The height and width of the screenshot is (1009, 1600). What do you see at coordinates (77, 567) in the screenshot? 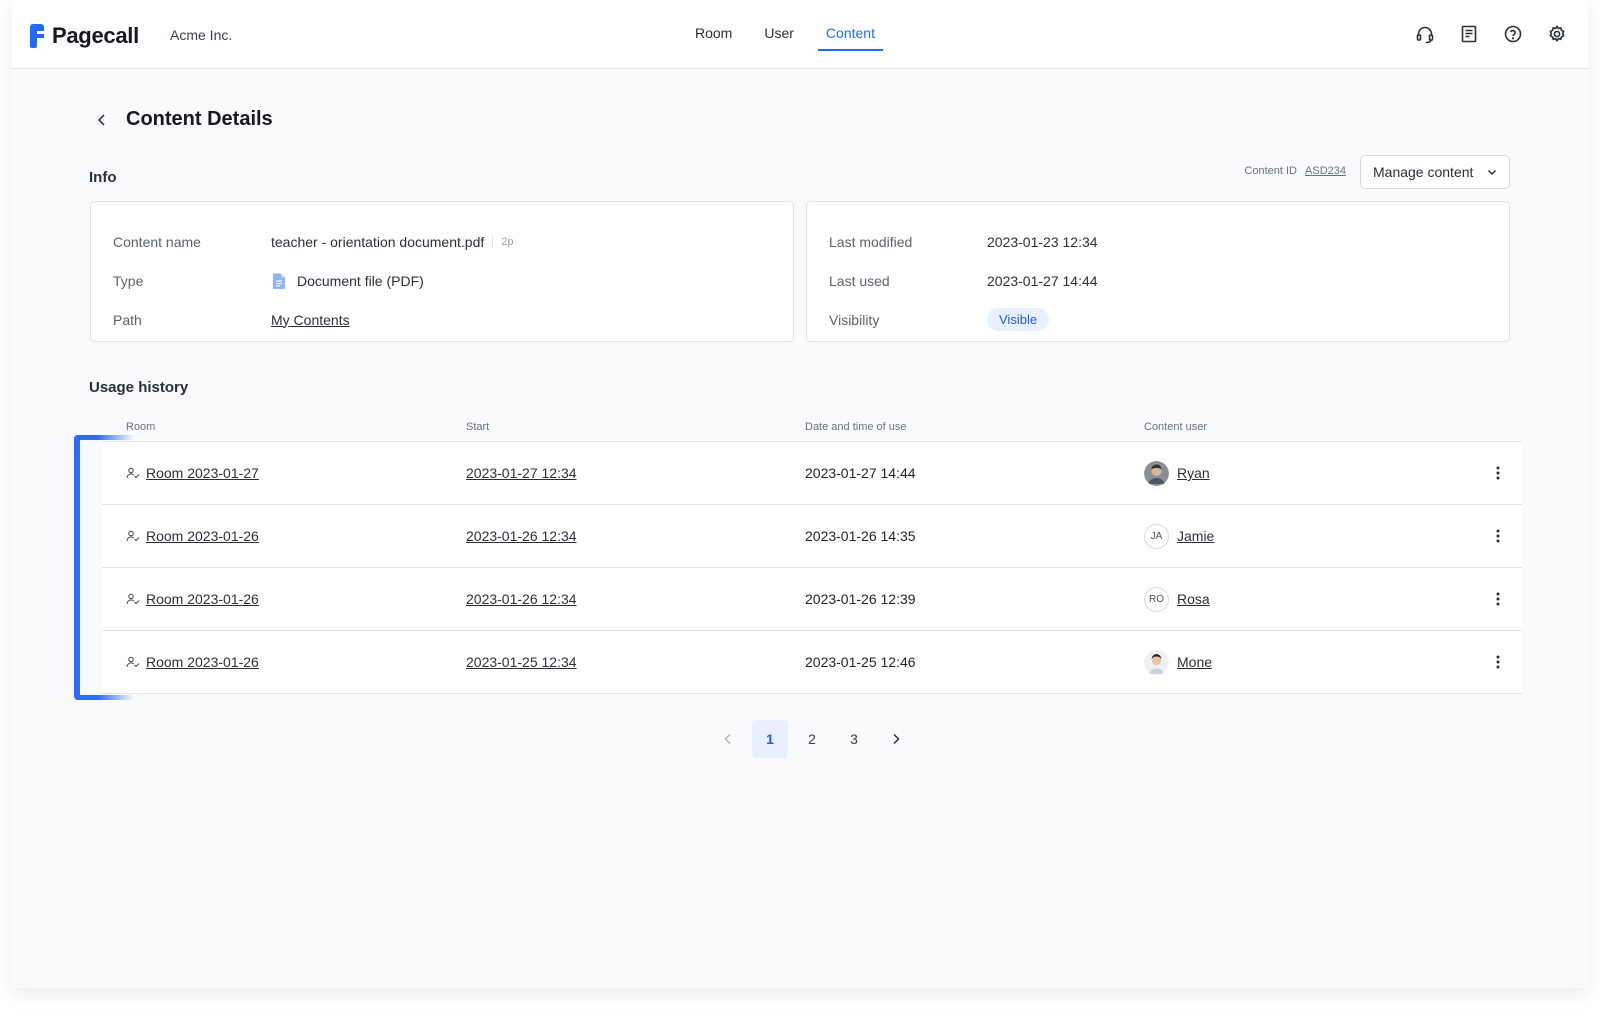
I see `selection-highlight` at bounding box center [77, 567].